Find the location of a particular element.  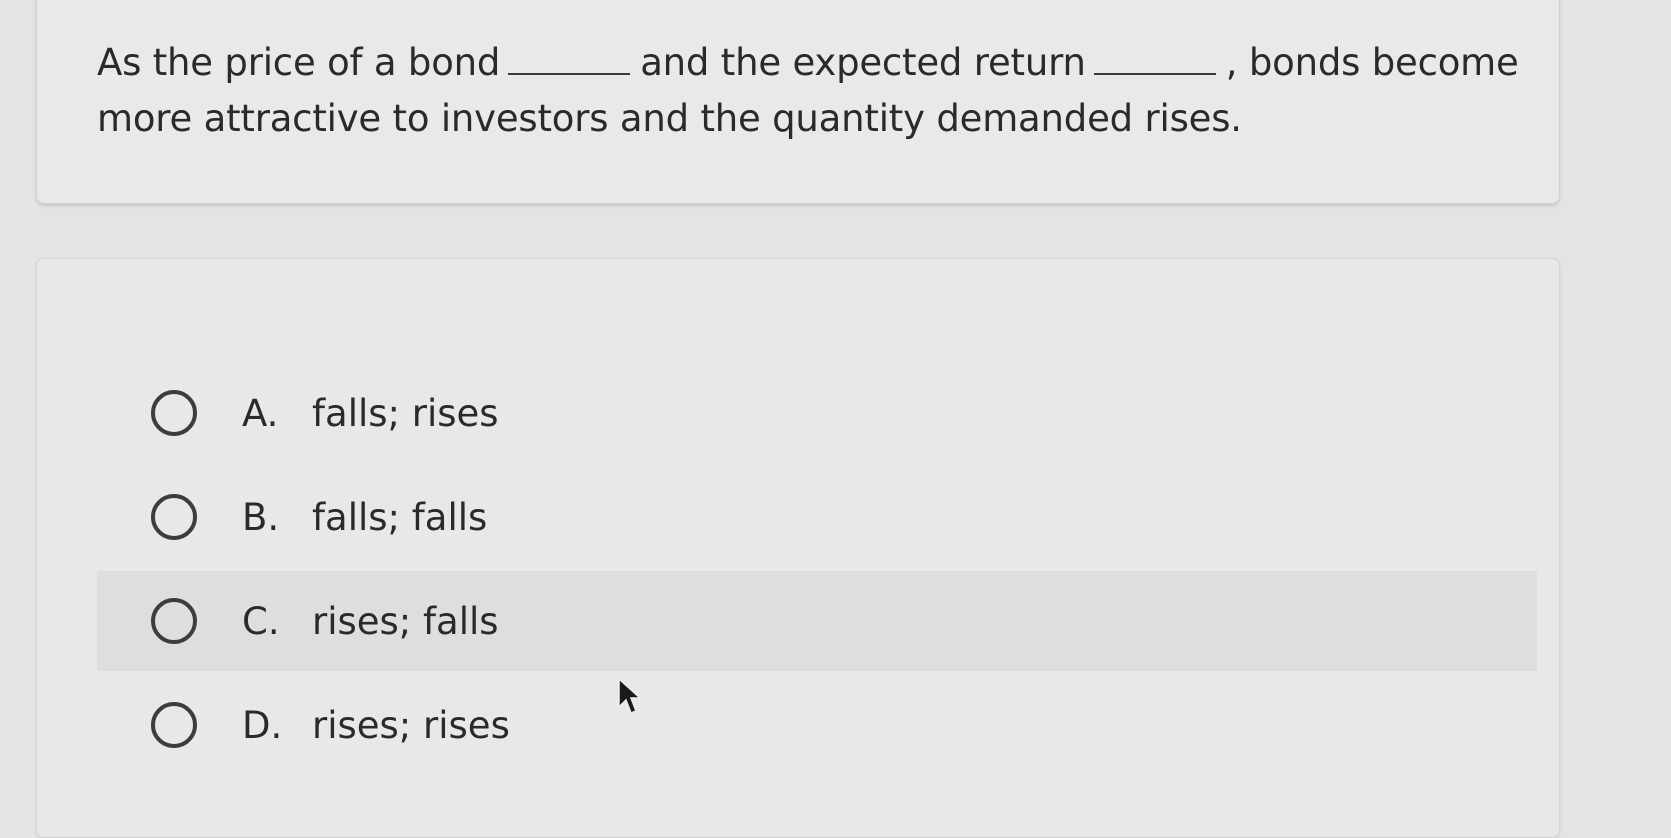

option-letter: C. is located at coordinates (261, 621).